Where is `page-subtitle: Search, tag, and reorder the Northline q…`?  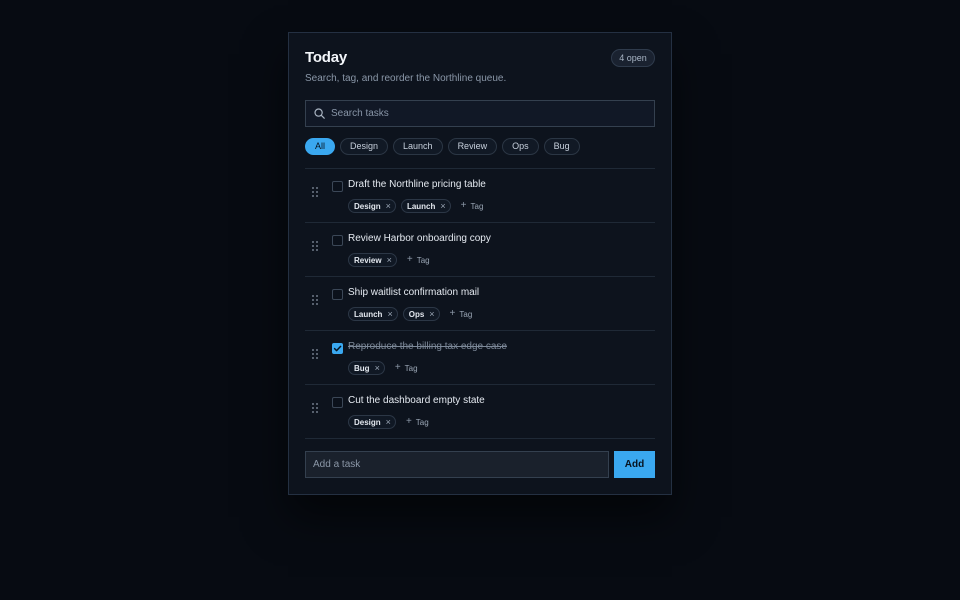
page-subtitle: Search, tag, and reorder the Northline q… is located at coordinates (406, 78).